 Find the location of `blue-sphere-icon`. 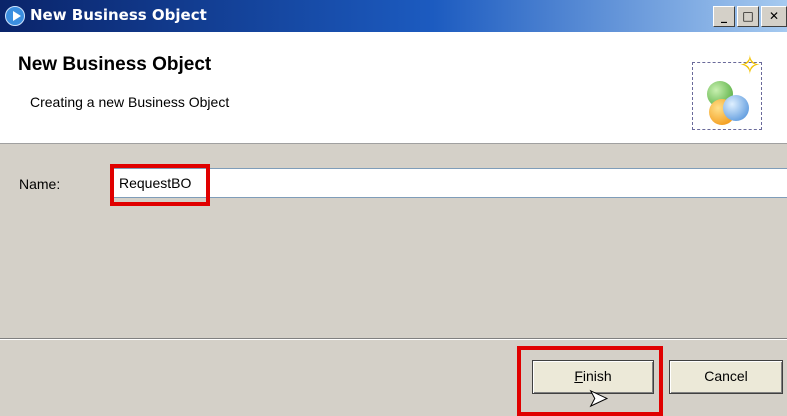

blue-sphere-icon is located at coordinates (736, 108).